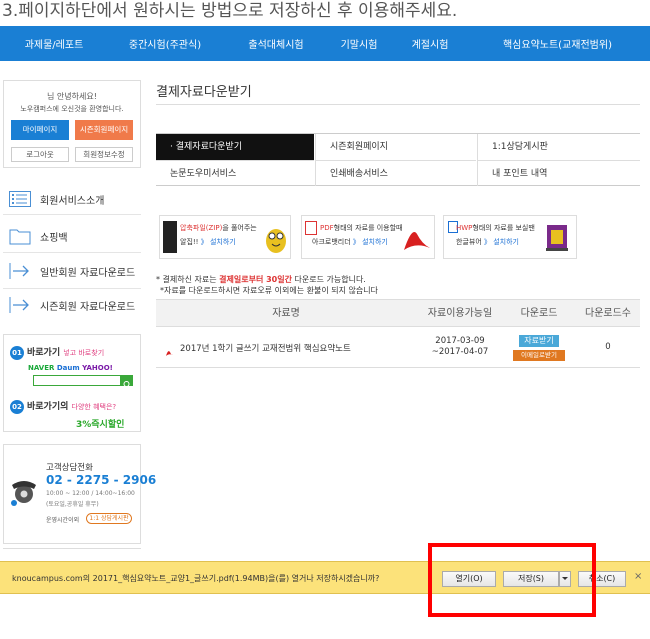 The width and height of the screenshot is (650, 639). I want to click on sidebar-item-shopping-bag: 쇼핑백, so click(72, 236).